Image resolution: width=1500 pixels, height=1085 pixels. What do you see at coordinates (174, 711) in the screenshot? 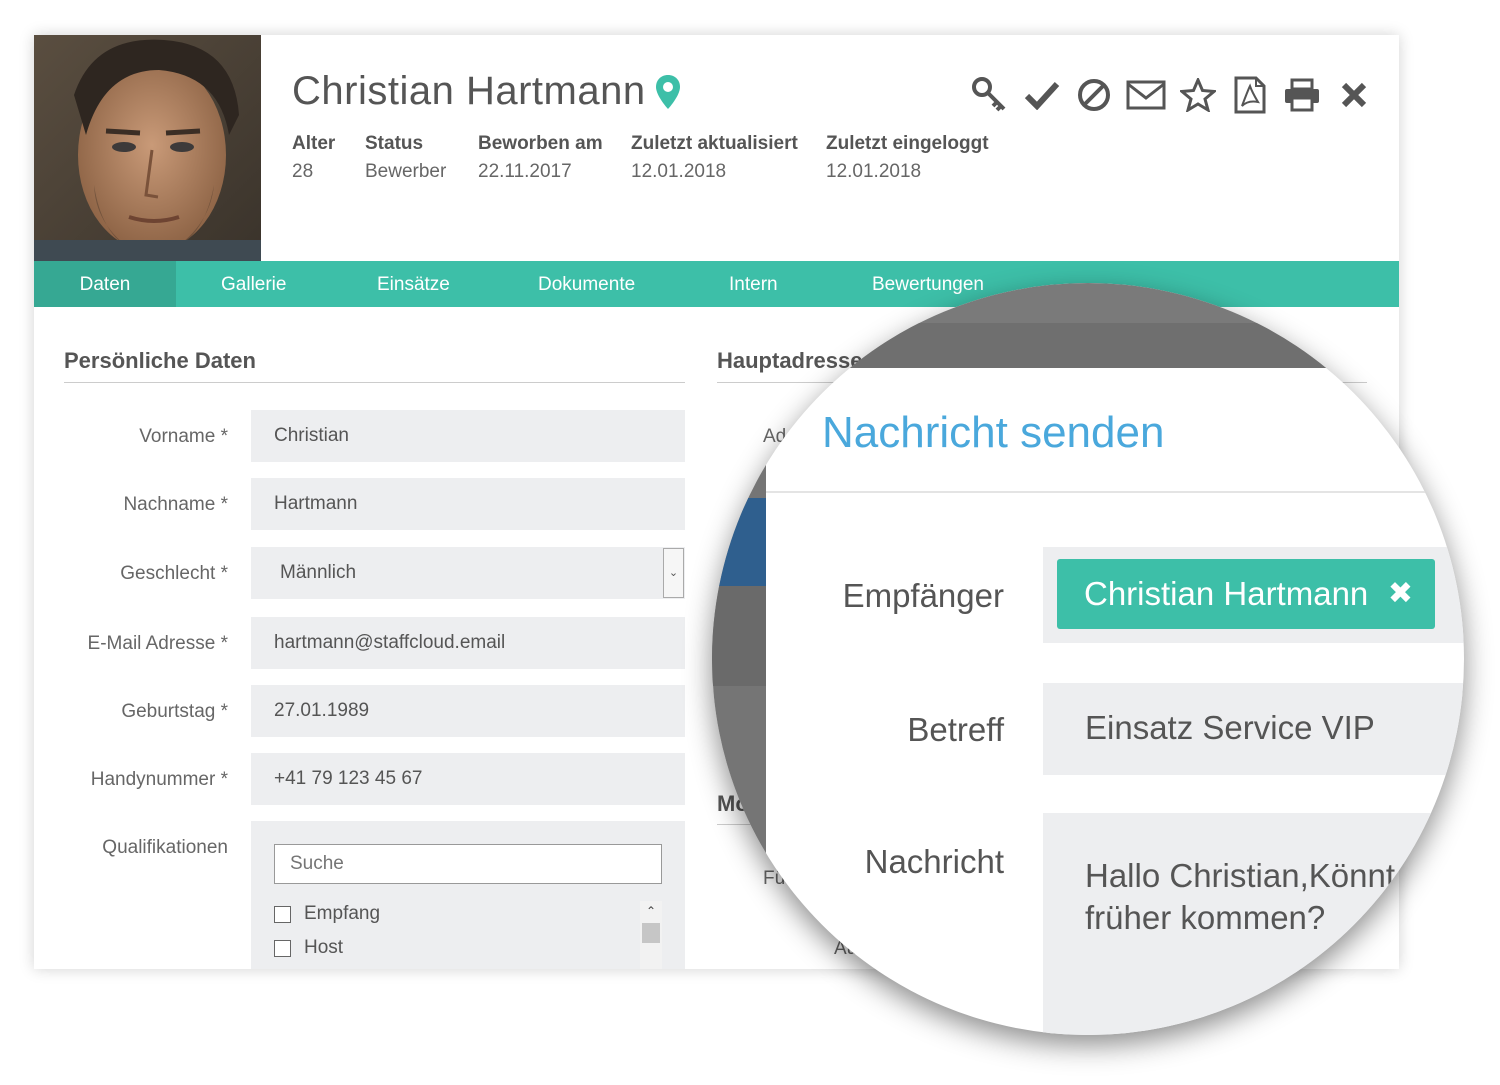
I see `label-geburtstag: Geburtstag *` at bounding box center [174, 711].